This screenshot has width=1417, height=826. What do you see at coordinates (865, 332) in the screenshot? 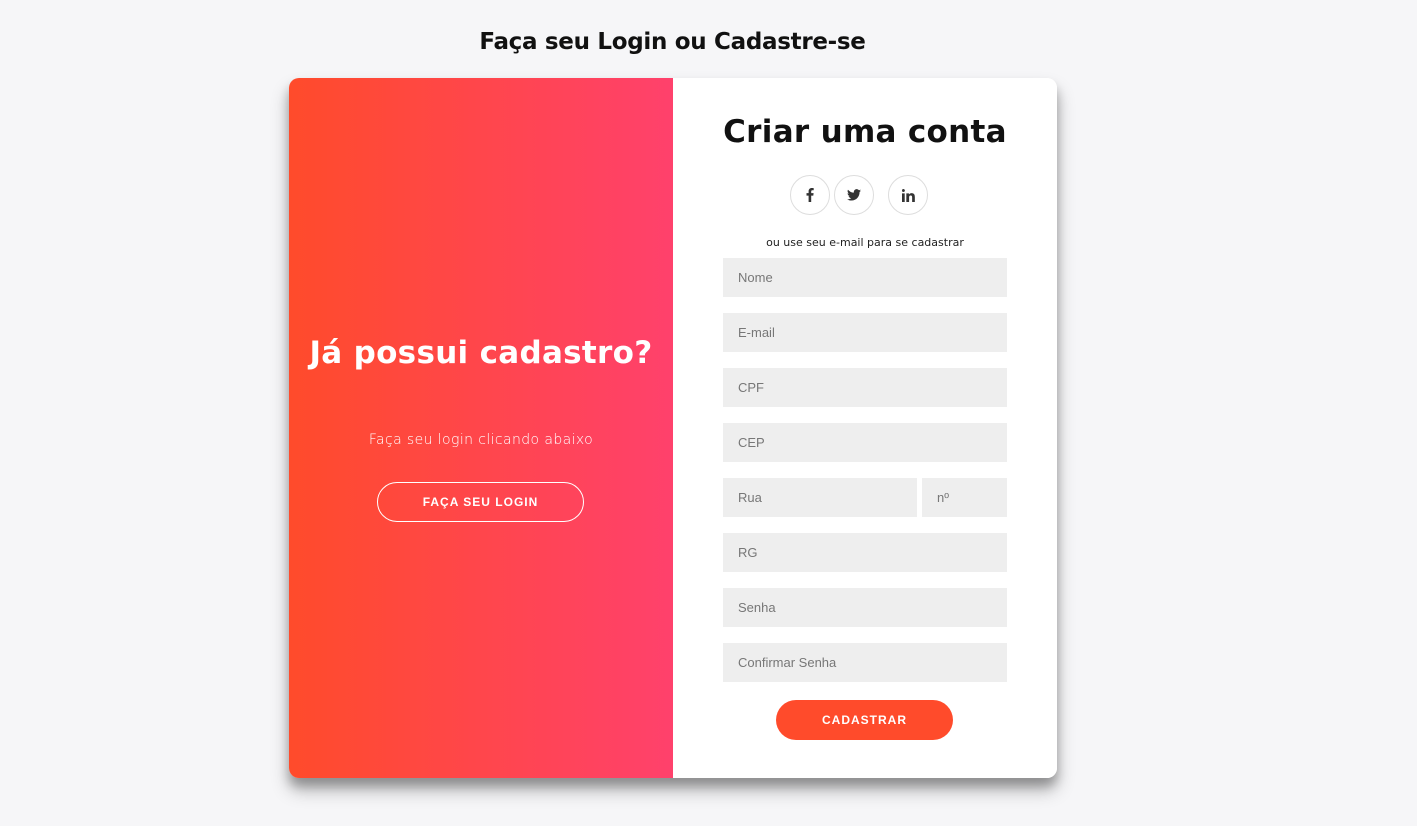
I see `email-input` at bounding box center [865, 332].